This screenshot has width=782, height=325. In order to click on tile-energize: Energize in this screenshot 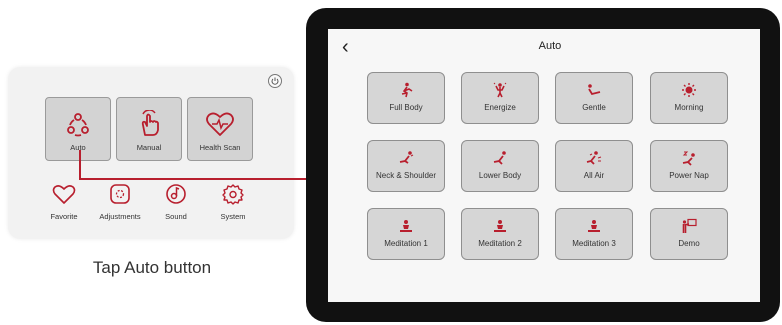, I will do `click(500, 98)`.